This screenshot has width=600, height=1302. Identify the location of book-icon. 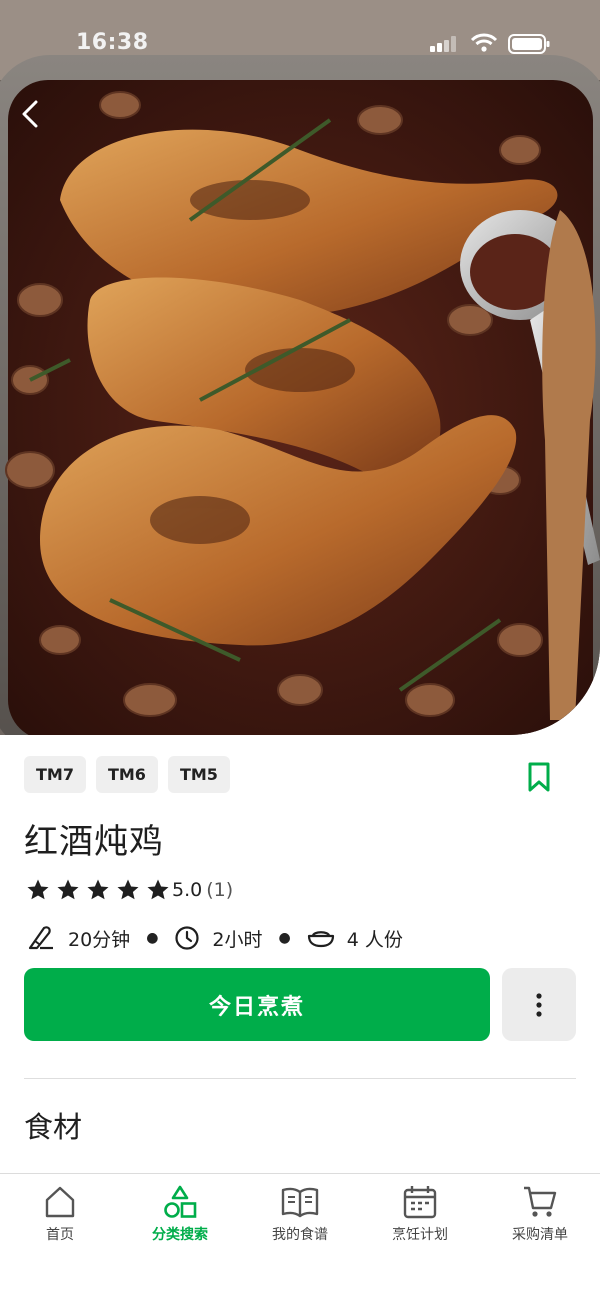
(300, 1202).